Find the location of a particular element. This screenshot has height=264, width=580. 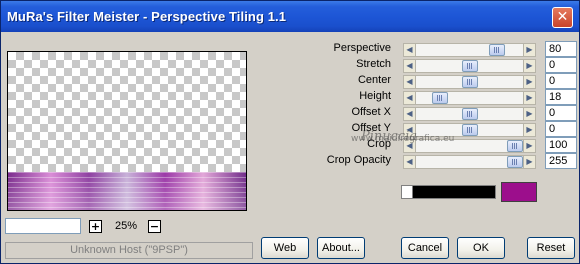

ok-button: OK is located at coordinates (481, 248).